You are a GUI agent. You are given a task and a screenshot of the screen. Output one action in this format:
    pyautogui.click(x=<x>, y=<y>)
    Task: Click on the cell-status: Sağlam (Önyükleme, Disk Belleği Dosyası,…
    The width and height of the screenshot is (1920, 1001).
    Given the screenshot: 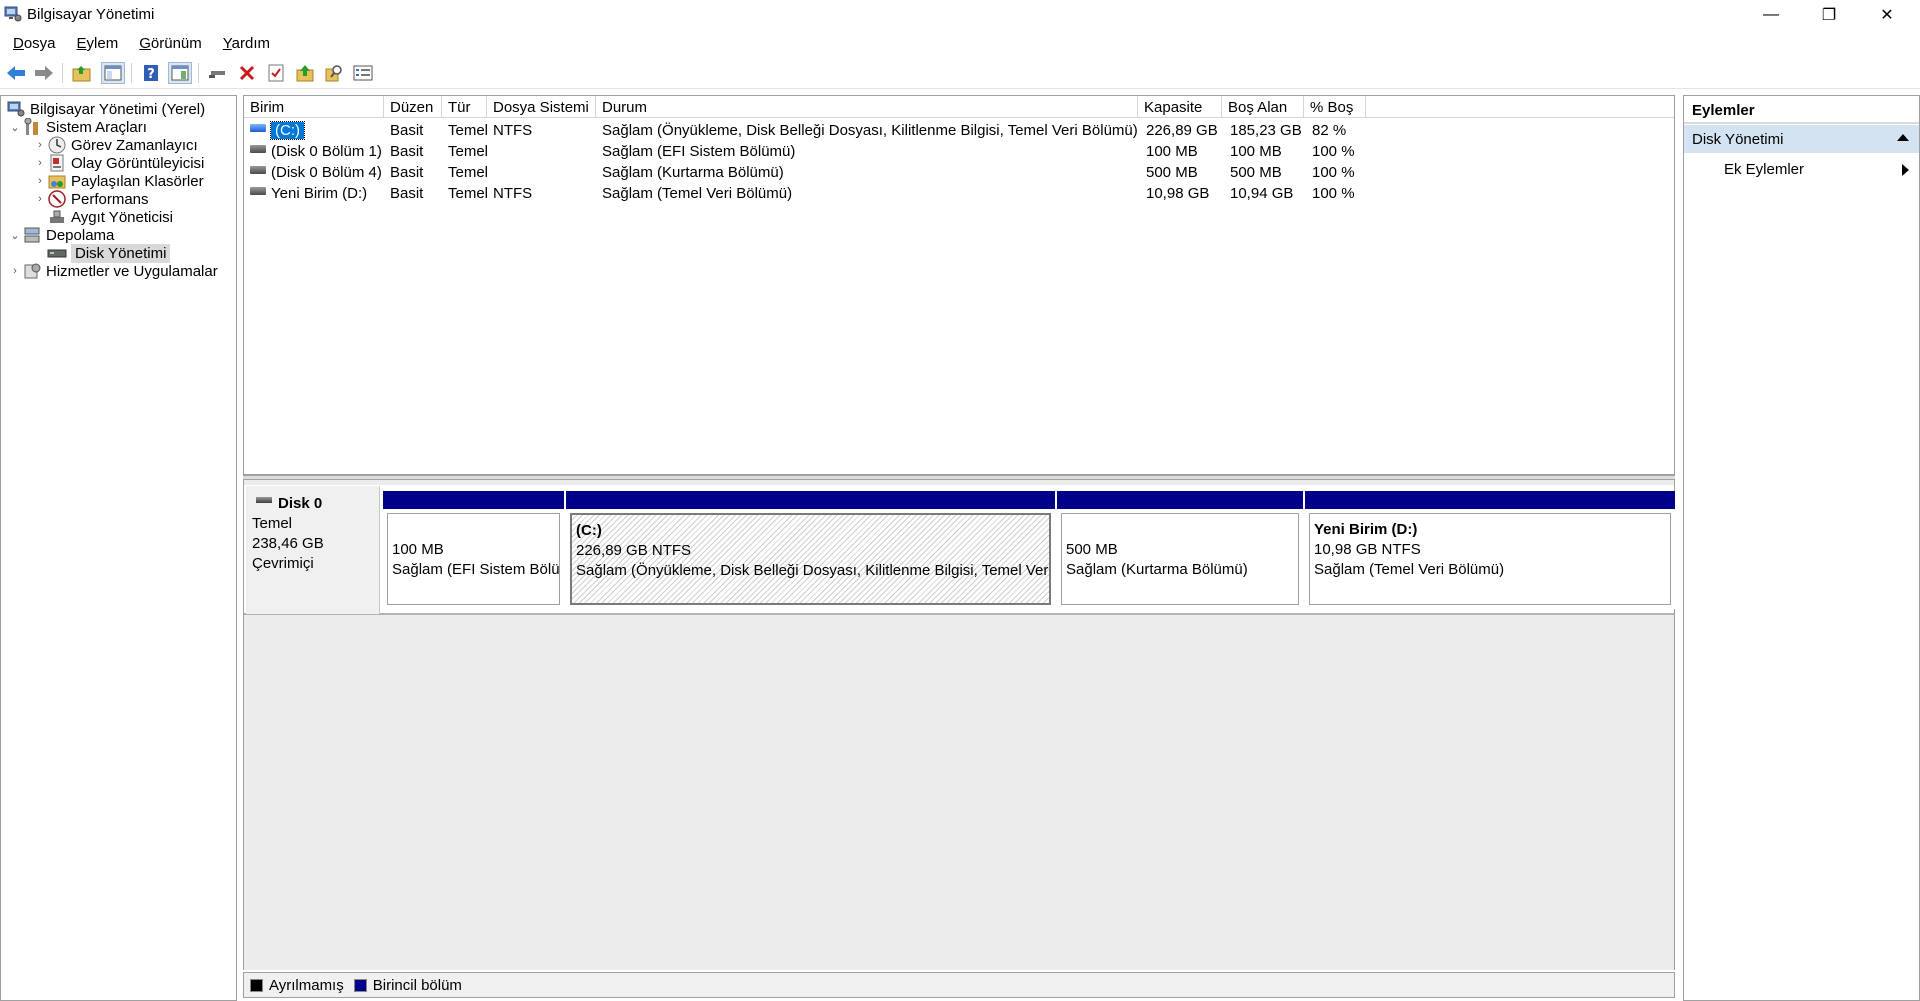 What is the action you would take?
    pyautogui.click(x=870, y=130)
    